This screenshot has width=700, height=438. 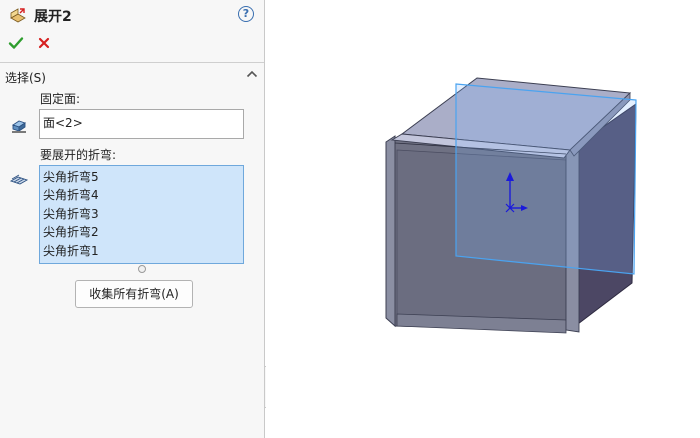 I want to click on list-item: 尖角折弯3, so click(x=141, y=214).